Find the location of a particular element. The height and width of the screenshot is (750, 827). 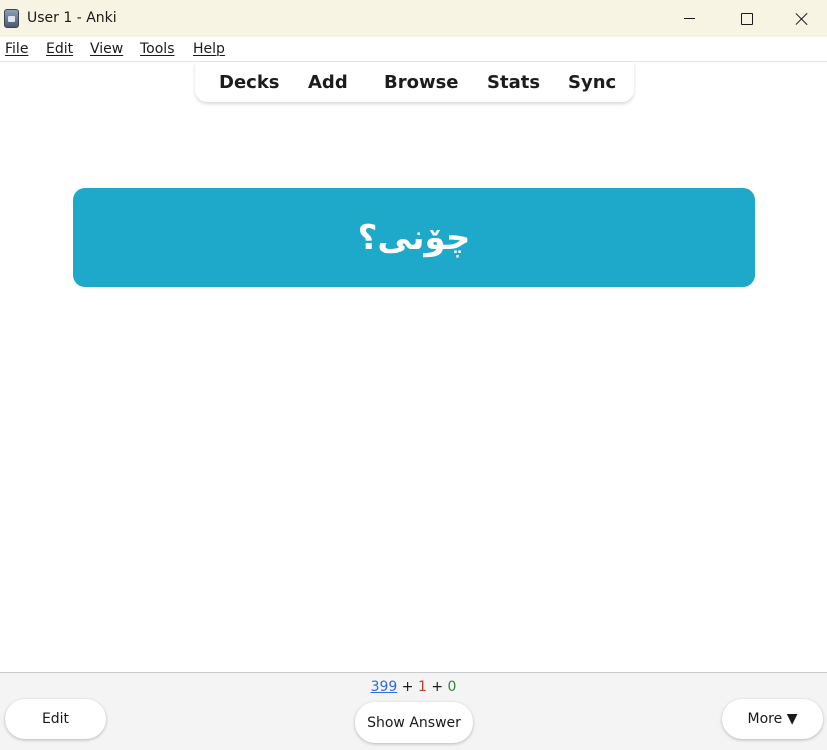

close-icon is located at coordinates (802, 19).